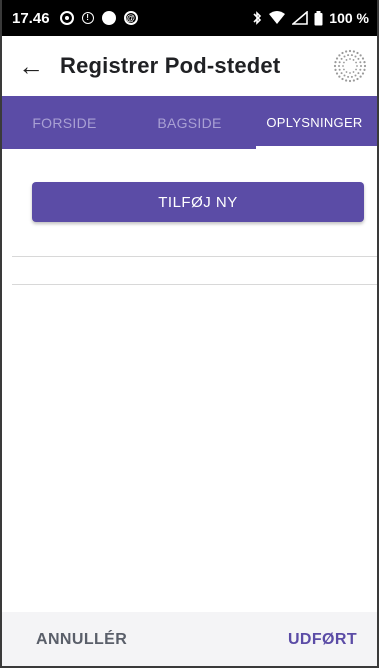 The image size is (379, 668). I want to click on status-right-icons: 100 %, so click(310, 18).